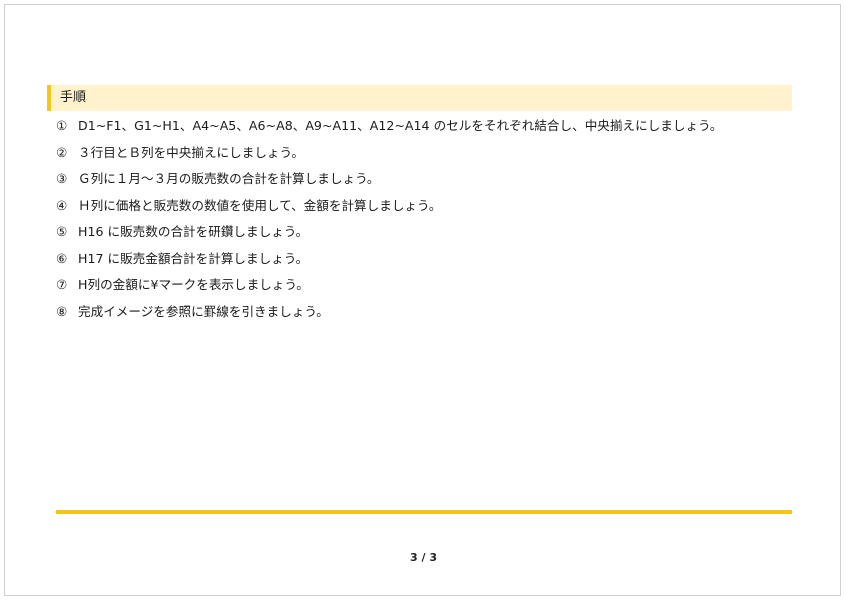 The height and width of the screenshot is (602, 847). What do you see at coordinates (419, 98) in the screenshot?
I see `section-header: 手順` at bounding box center [419, 98].